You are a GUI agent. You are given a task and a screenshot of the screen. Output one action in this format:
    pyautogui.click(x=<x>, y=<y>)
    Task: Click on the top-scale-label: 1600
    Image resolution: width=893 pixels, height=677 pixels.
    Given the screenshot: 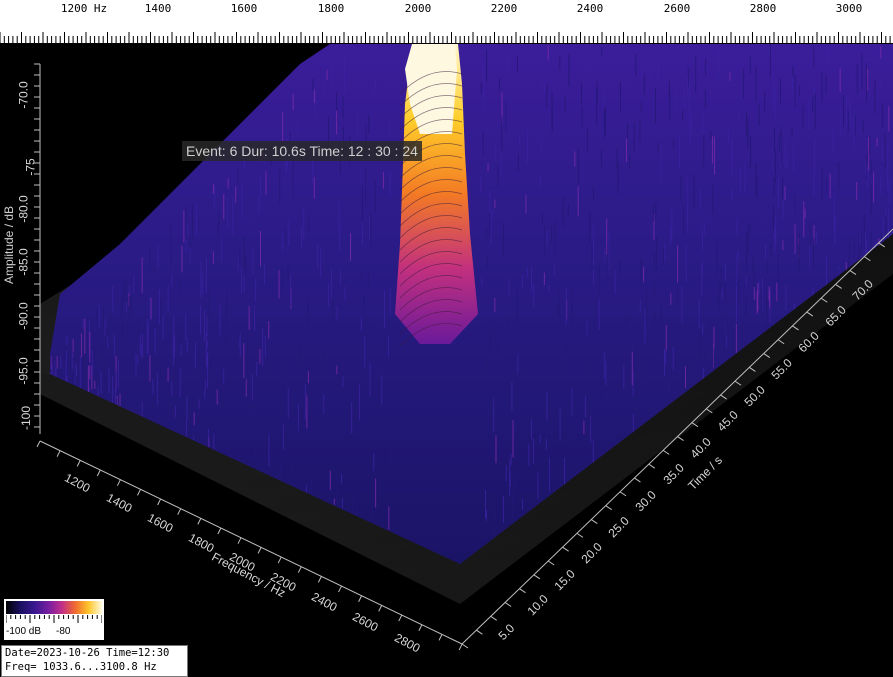 What is the action you would take?
    pyautogui.click(x=244, y=8)
    